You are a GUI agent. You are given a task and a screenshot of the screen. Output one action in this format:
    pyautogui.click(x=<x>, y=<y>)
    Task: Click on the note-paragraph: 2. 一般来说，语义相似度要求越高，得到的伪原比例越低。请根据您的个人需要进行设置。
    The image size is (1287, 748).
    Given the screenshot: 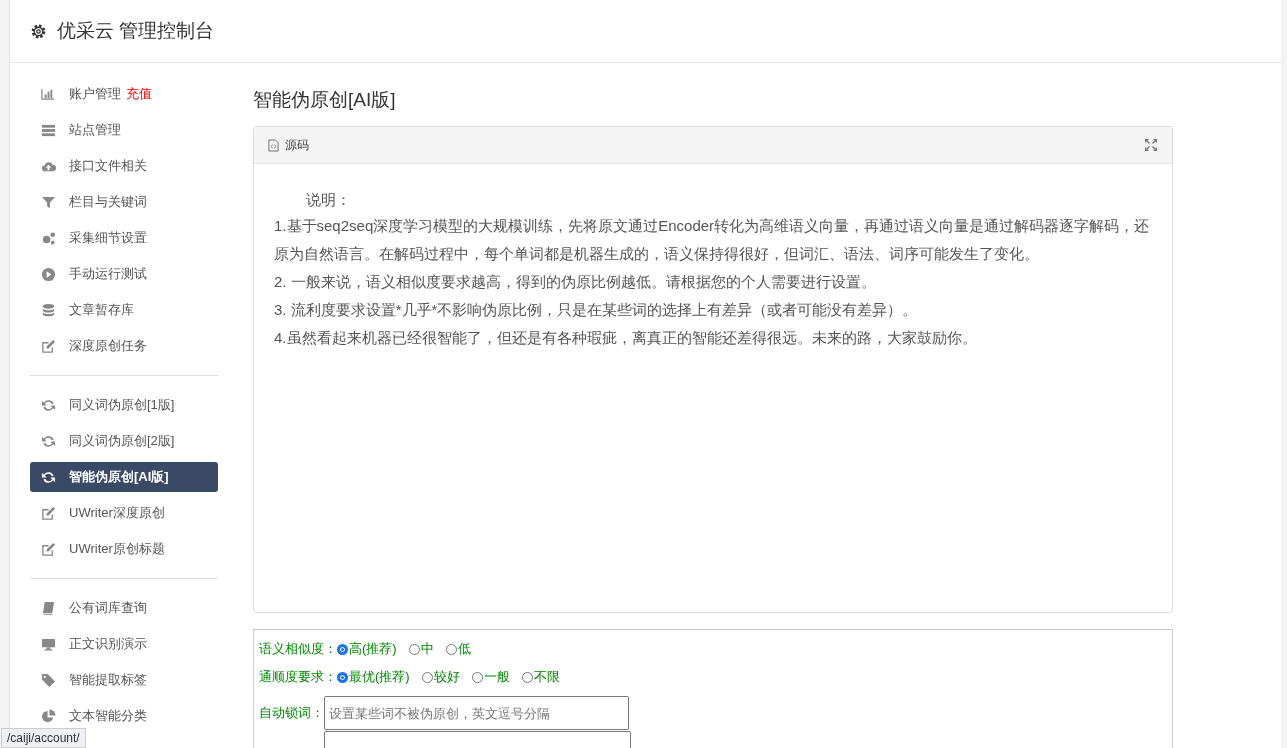 What is the action you would take?
    pyautogui.click(x=575, y=282)
    